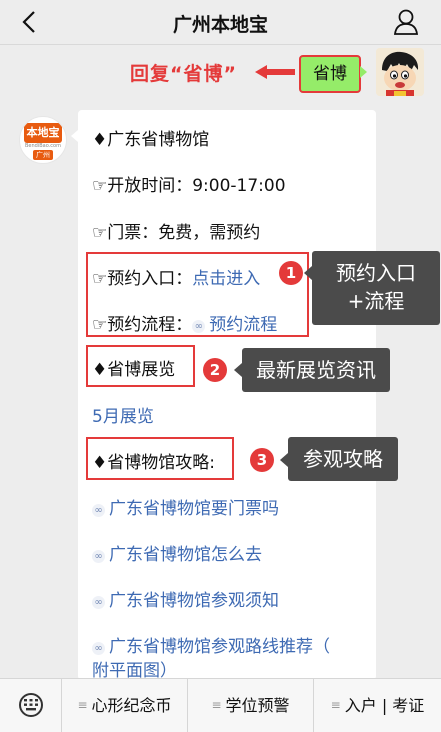  I want to click on reservation-entry-link: 点击进入, so click(226, 279).